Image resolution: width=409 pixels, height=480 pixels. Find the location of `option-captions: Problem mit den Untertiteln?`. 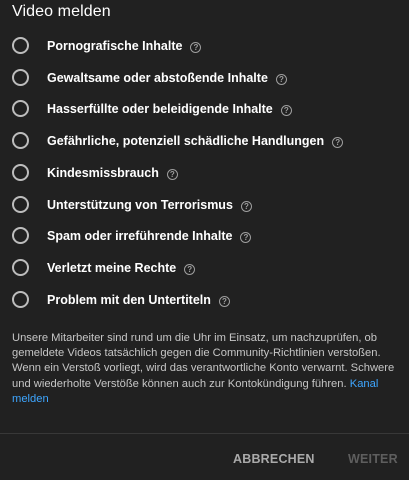

option-captions: Problem mit den Untertiteln? is located at coordinates (204, 301).